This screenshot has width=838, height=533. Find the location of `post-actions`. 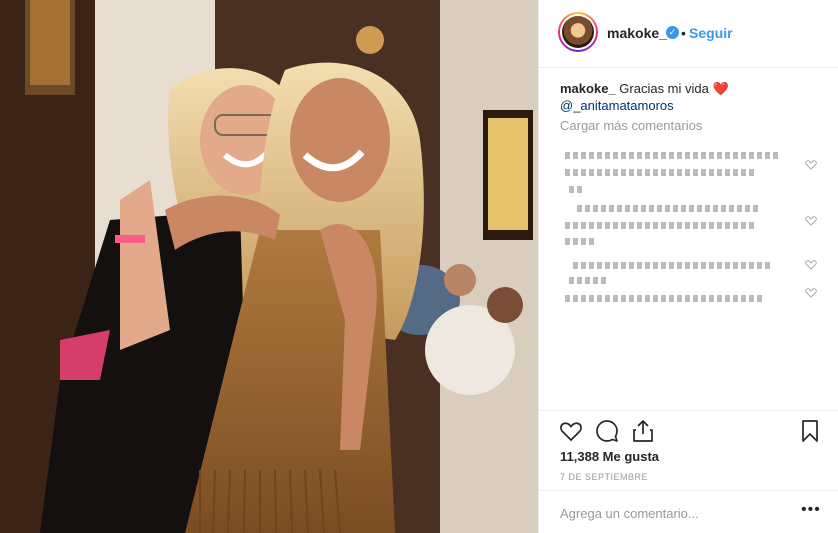

post-actions is located at coordinates (688, 430).